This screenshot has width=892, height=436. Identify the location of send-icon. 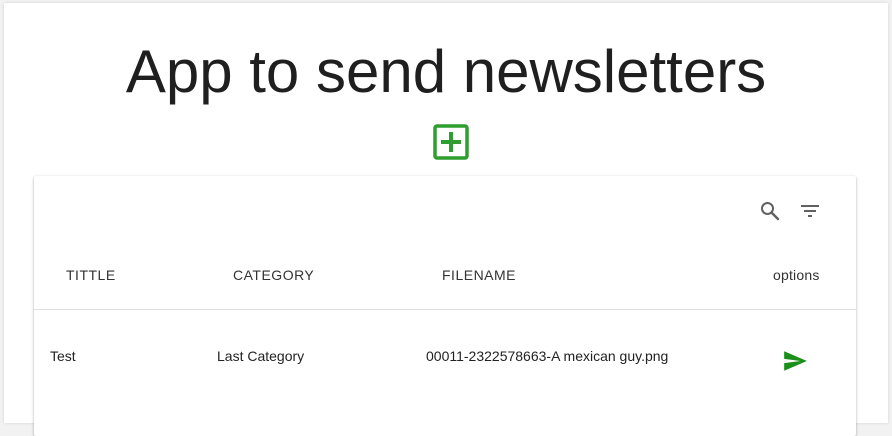
(795, 361).